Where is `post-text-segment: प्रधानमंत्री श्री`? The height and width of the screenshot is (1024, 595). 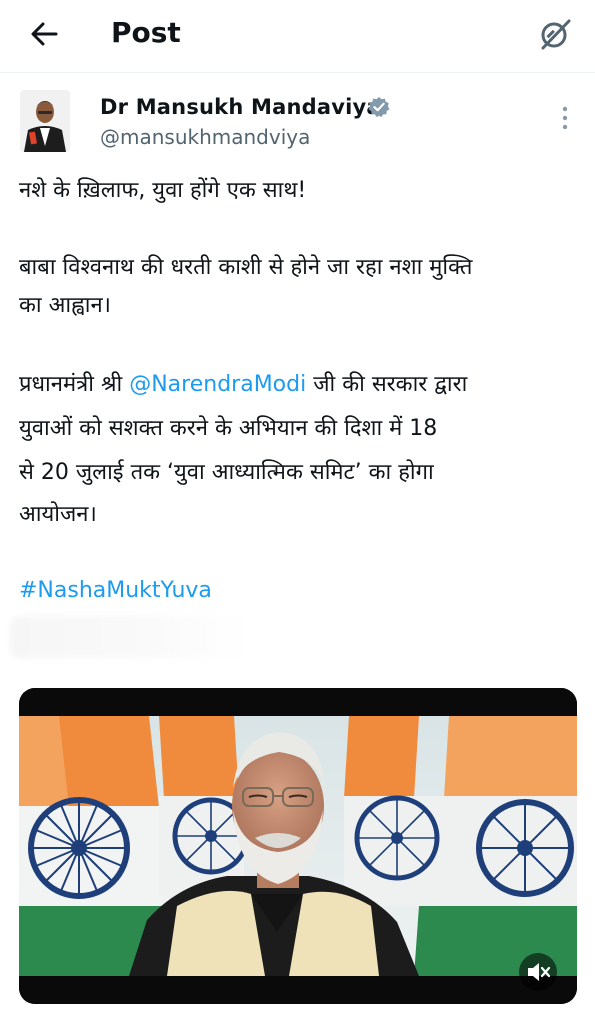
post-text-segment: प्रधानमंत्री श्री is located at coordinates (74, 384).